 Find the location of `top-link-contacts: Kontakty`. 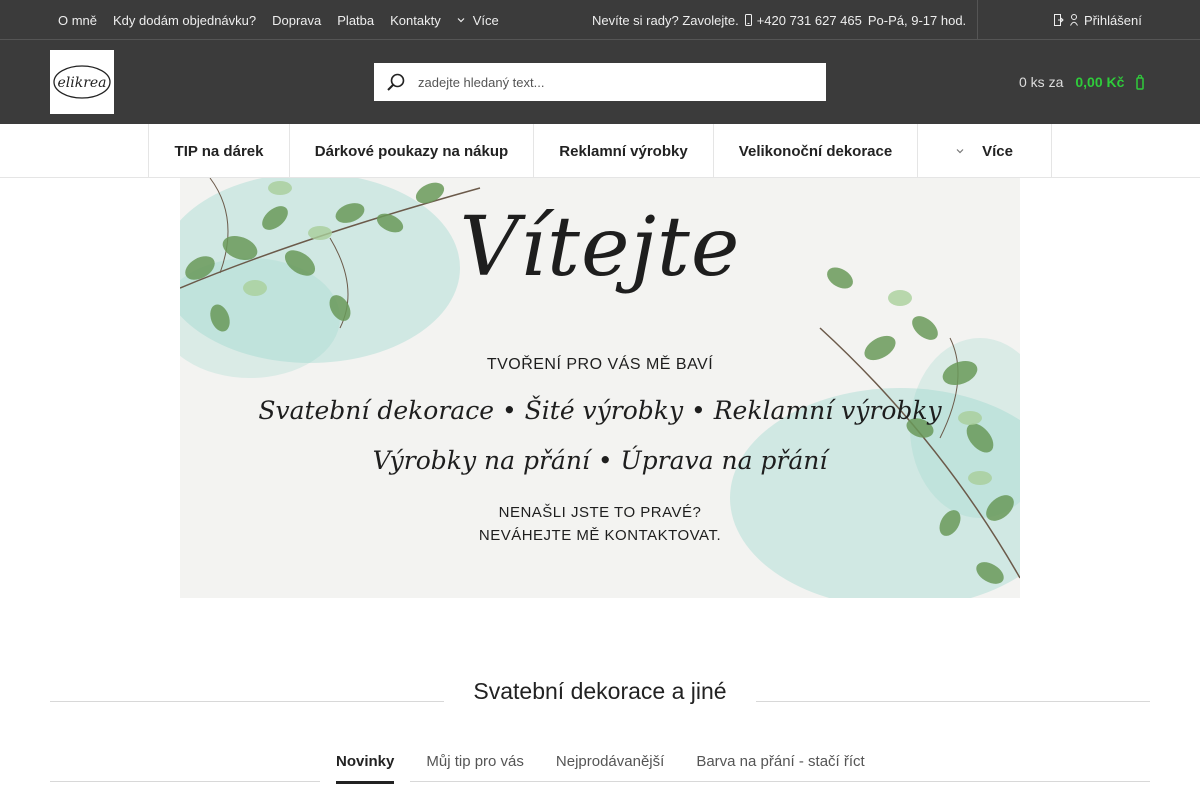

top-link-contacts: Kontakty is located at coordinates (415, 20).